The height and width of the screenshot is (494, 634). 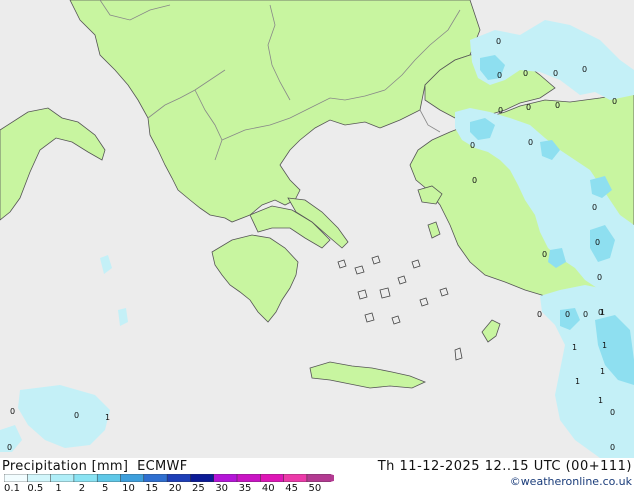 What do you see at coordinates (504, 466) in the screenshot?
I see `forecast-datetime: Th 11-12-2025 12..15 UTC (00+111)` at bounding box center [504, 466].